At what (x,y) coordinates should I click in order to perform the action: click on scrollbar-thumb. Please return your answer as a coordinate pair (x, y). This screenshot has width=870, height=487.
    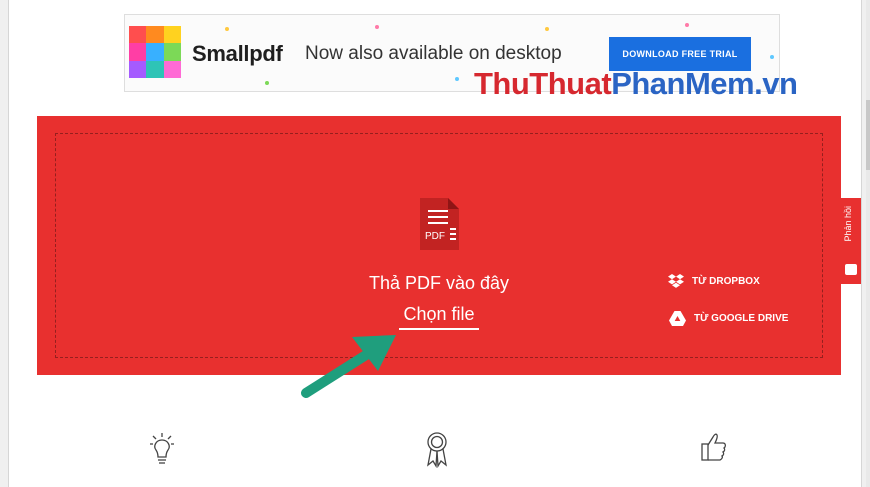
    Looking at the image, I should click on (868, 135).